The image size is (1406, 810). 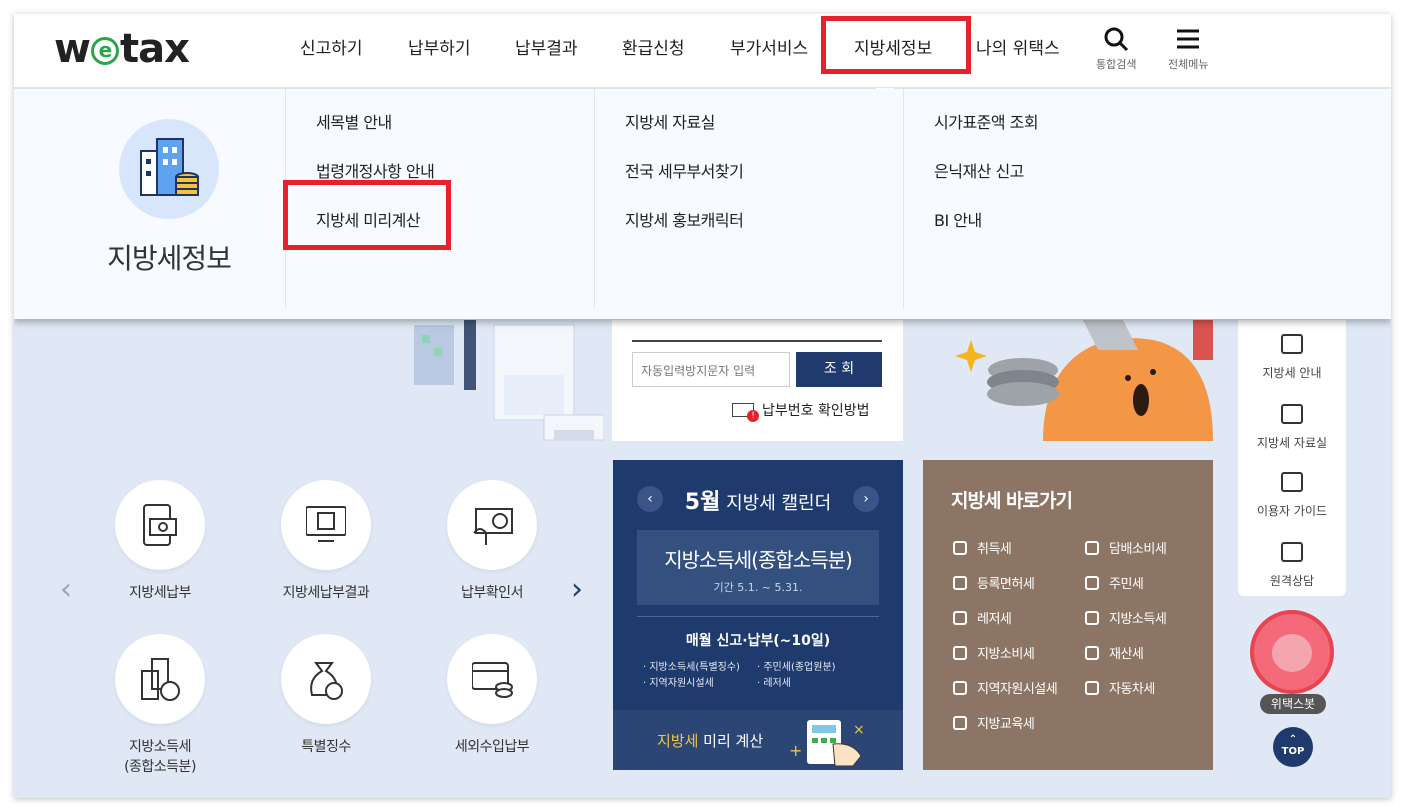 I want to click on person-icon, so click(x=1092, y=583).